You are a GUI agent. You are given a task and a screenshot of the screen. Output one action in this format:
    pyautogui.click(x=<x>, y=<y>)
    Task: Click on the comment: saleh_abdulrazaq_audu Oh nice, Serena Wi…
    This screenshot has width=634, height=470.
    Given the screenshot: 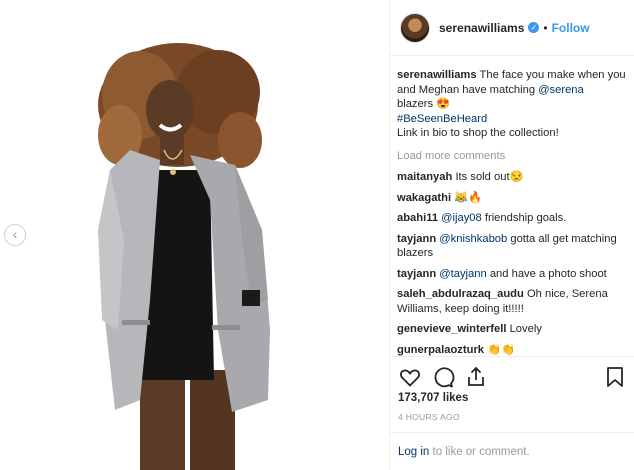 What is the action you would take?
    pyautogui.click(x=513, y=301)
    